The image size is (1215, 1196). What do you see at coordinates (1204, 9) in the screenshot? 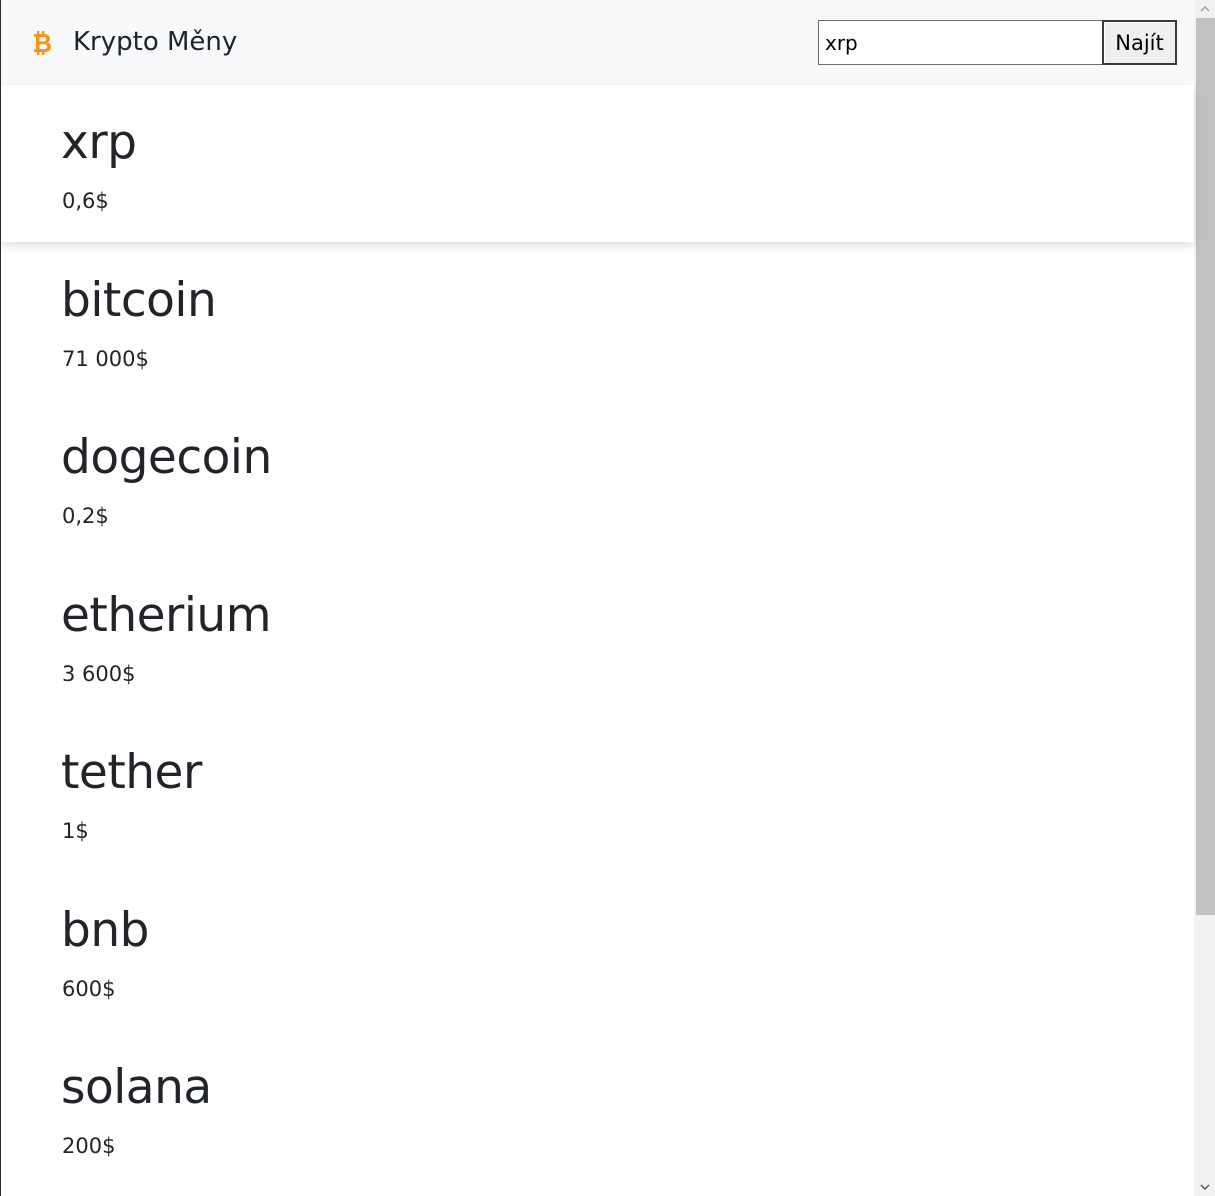
I see `scroll-up-arrow-icon` at bounding box center [1204, 9].